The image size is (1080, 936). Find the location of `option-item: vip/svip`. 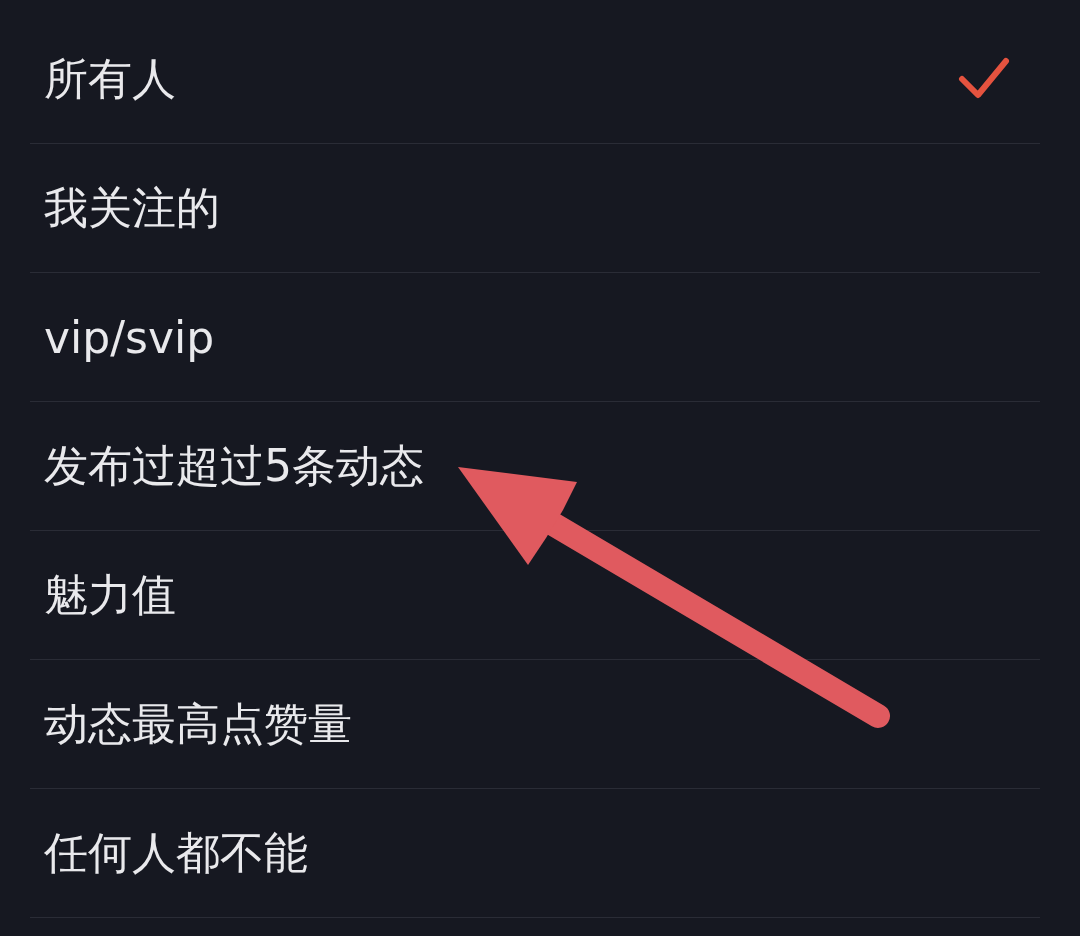

option-item: vip/svip is located at coordinates (535, 337).